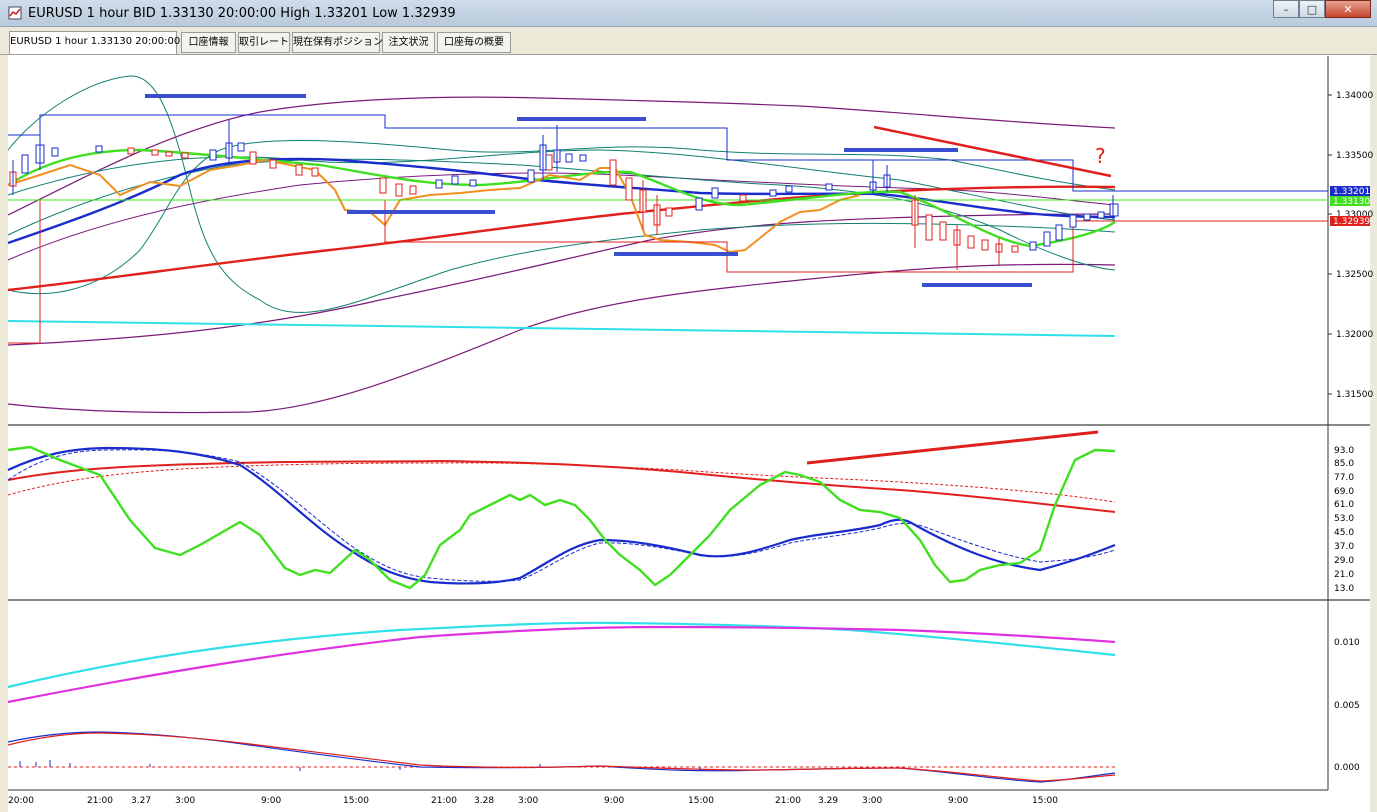 The height and width of the screenshot is (812, 1377). Describe the element at coordinates (1344, 464) in the screenshot. I see `oscillator-tick: 85.0` at that location.